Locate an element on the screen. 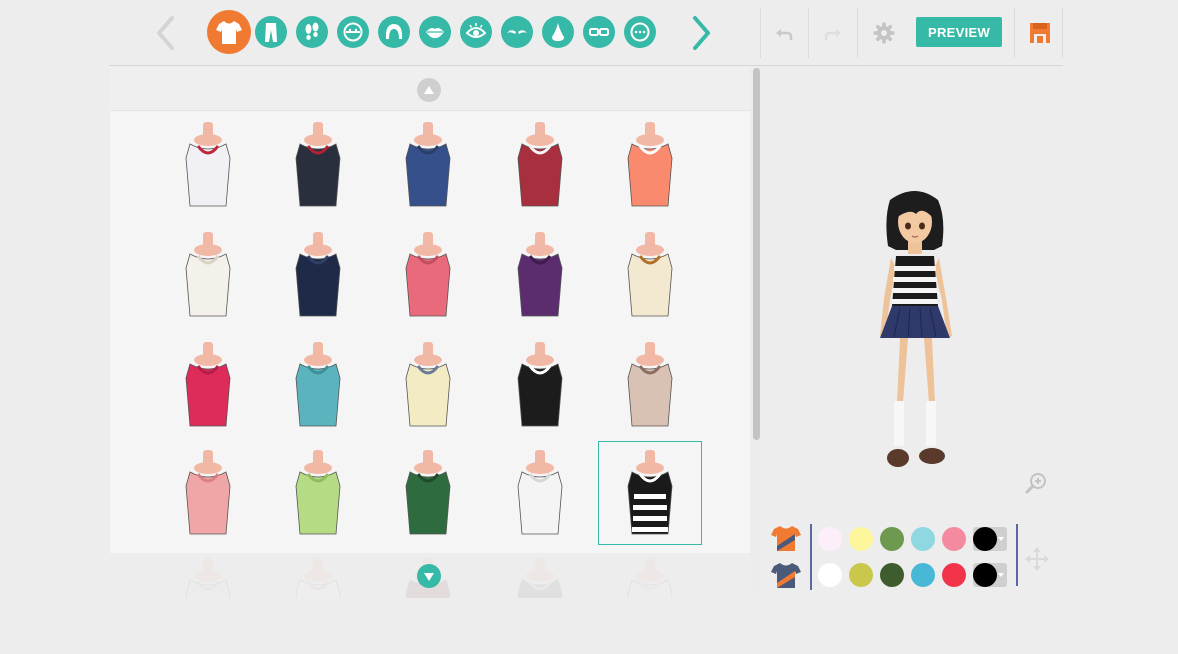 The height and width of the screenshot is (654, 1178). item-purple-tank-top is located at coordinates (540, 275).